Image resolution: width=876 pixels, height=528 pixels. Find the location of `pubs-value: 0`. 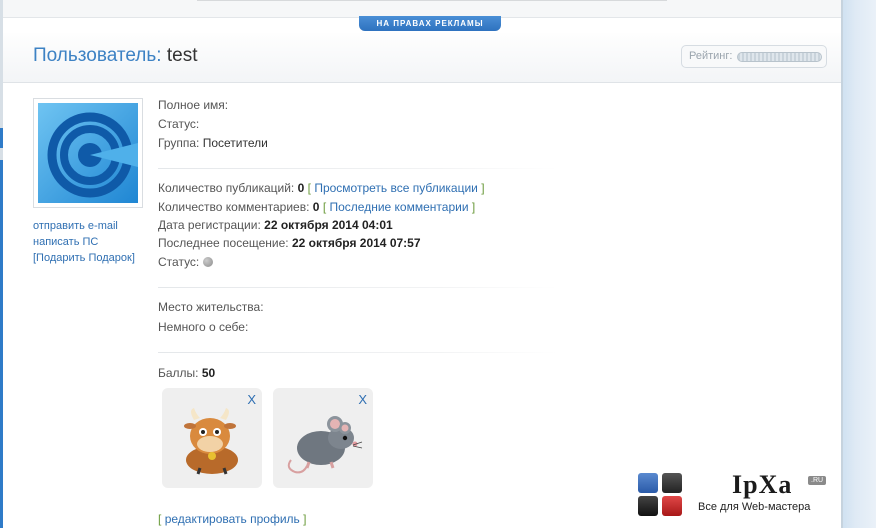

pubs-value: 0 is located at coordinates (301, 188).